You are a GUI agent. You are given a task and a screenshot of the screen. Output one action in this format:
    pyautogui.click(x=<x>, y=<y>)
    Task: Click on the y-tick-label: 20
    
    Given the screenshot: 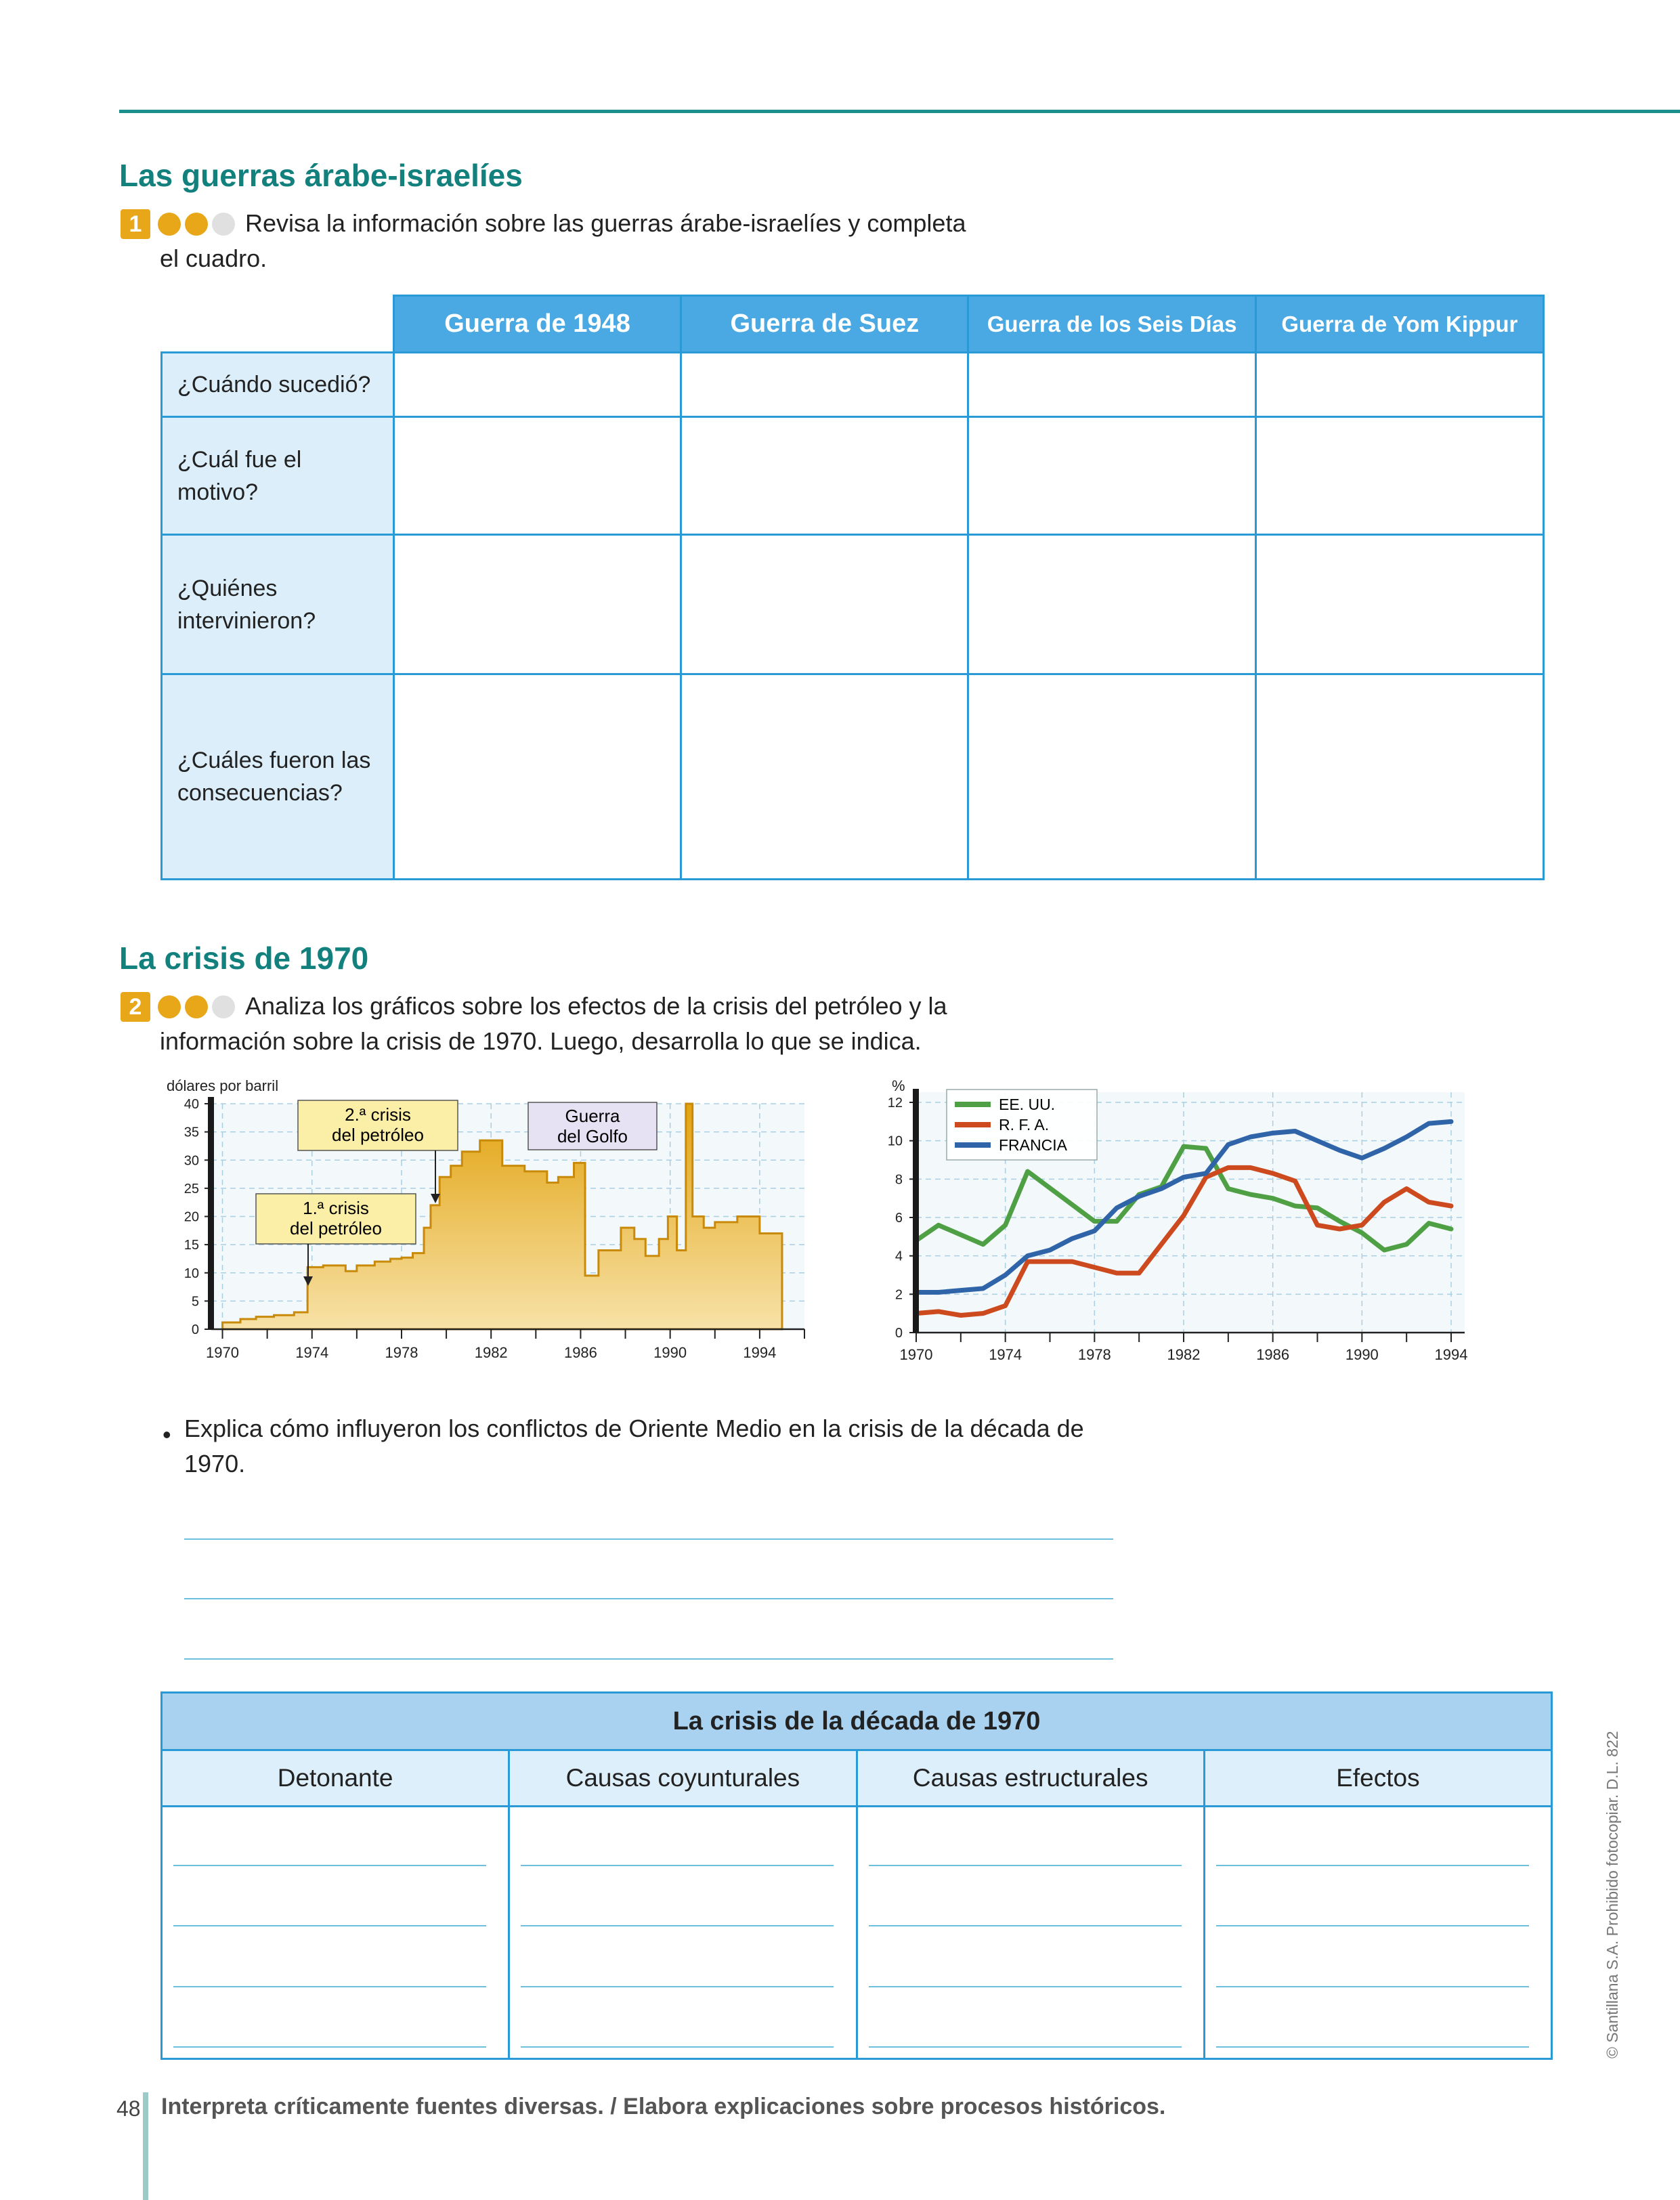 What is the action you would take?
    pyautogui.click(x=191, y=1217)
    